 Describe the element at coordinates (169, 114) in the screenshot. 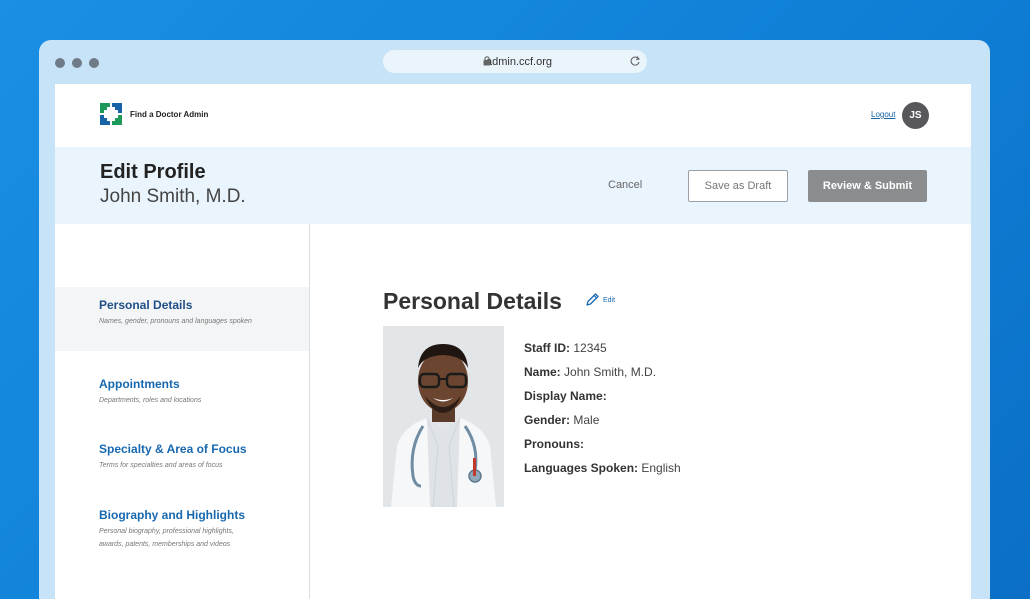

I see `app-brand: Find a Doctor Admin` at that location.